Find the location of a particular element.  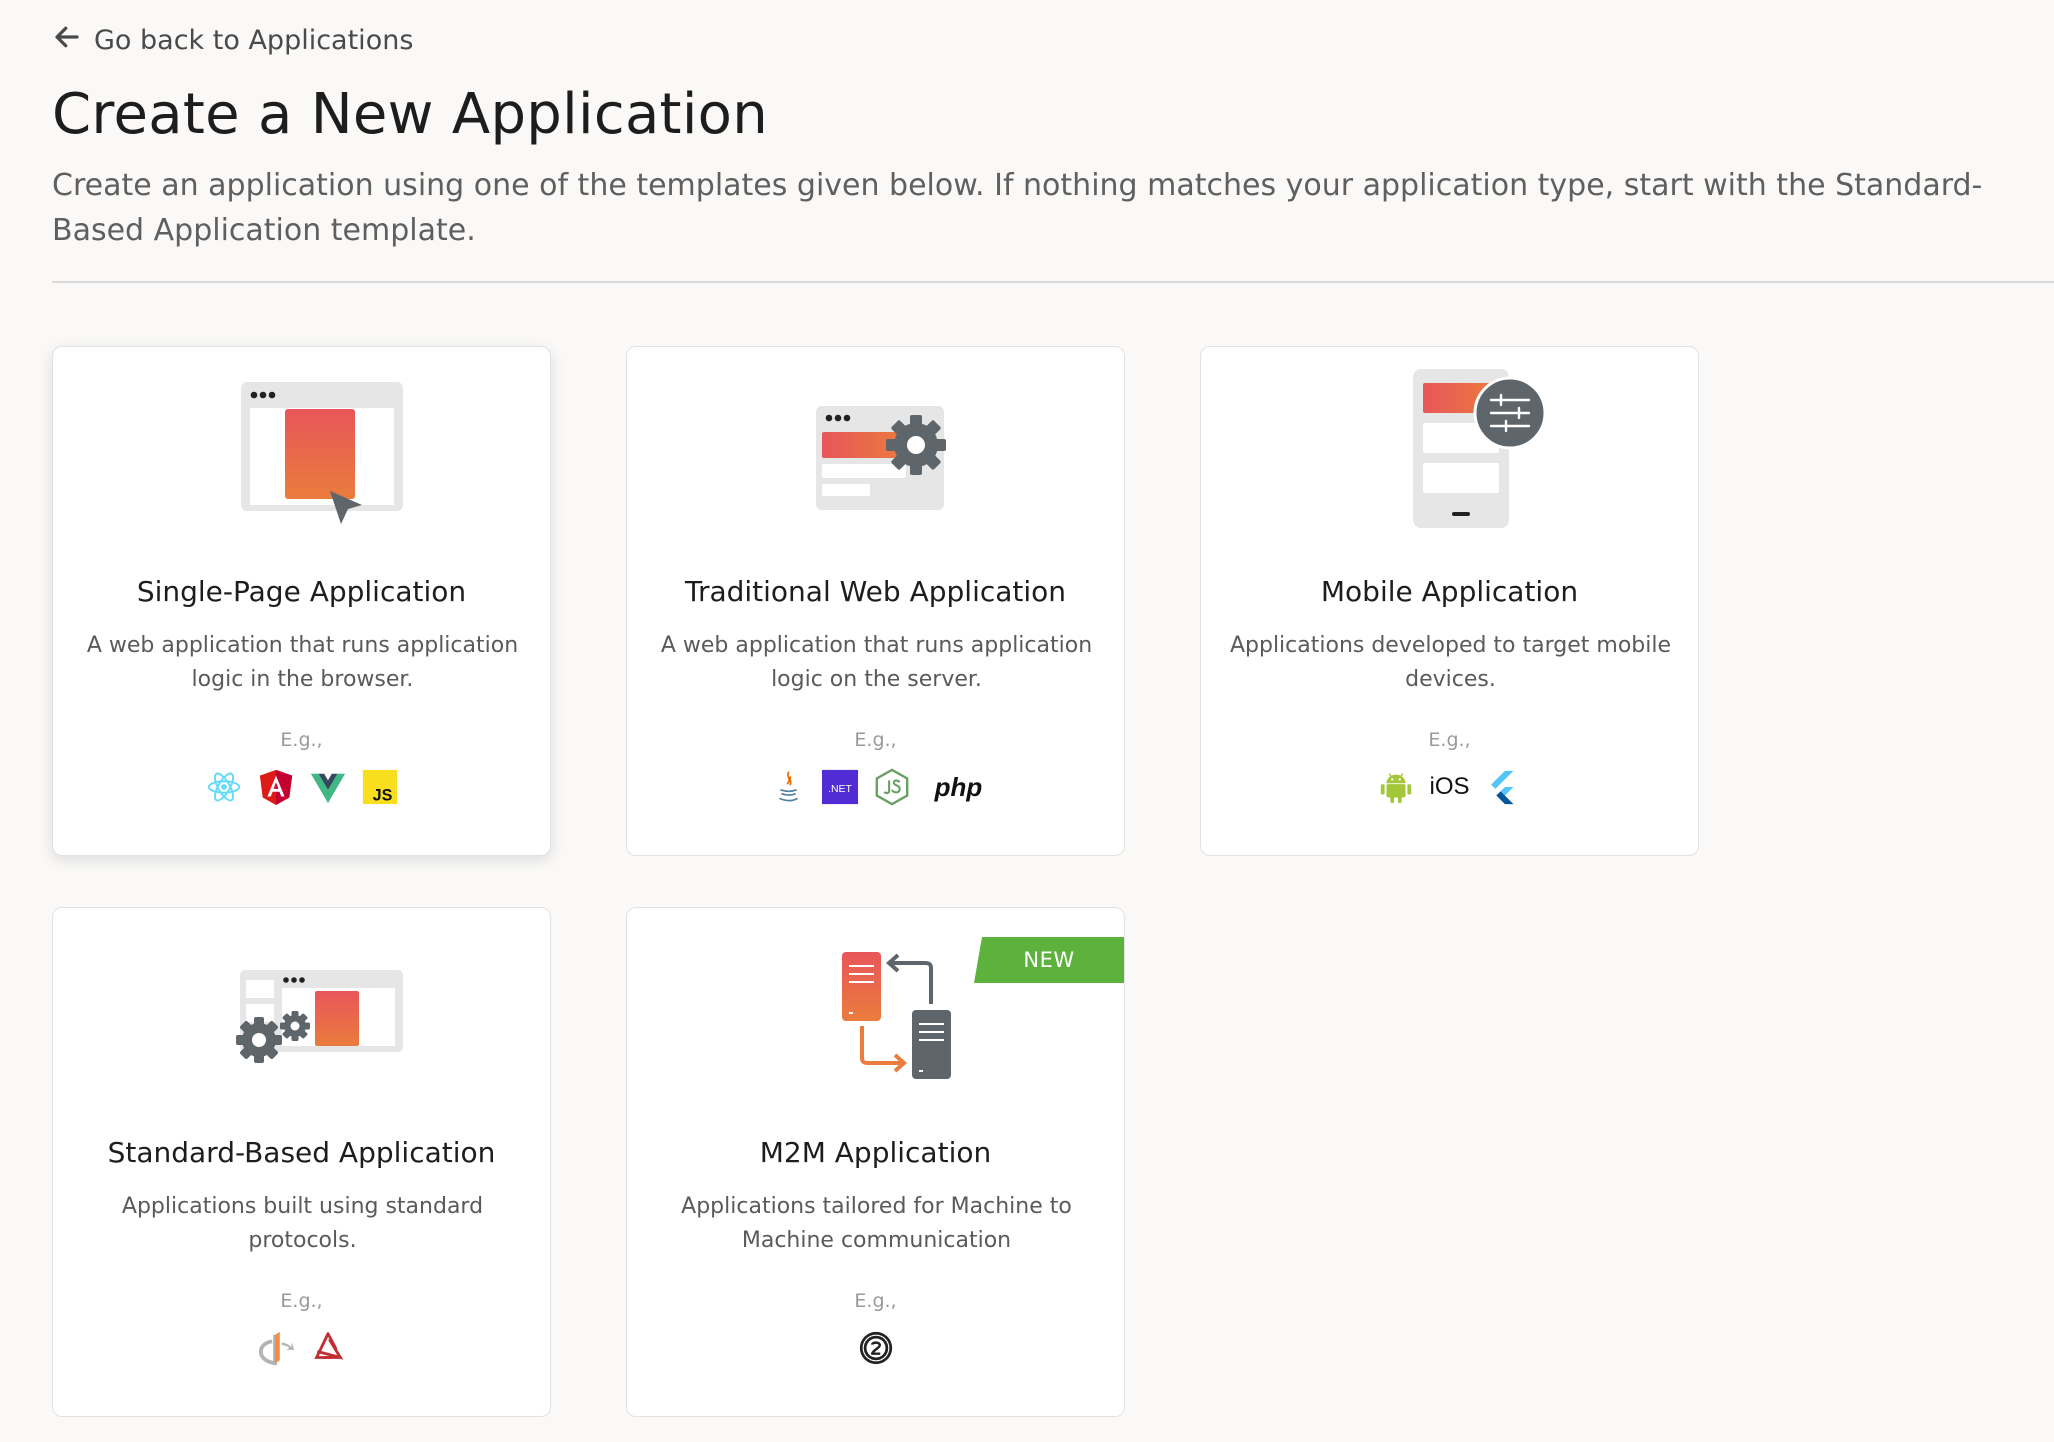

react-icon is located at coordinates (224, 787).